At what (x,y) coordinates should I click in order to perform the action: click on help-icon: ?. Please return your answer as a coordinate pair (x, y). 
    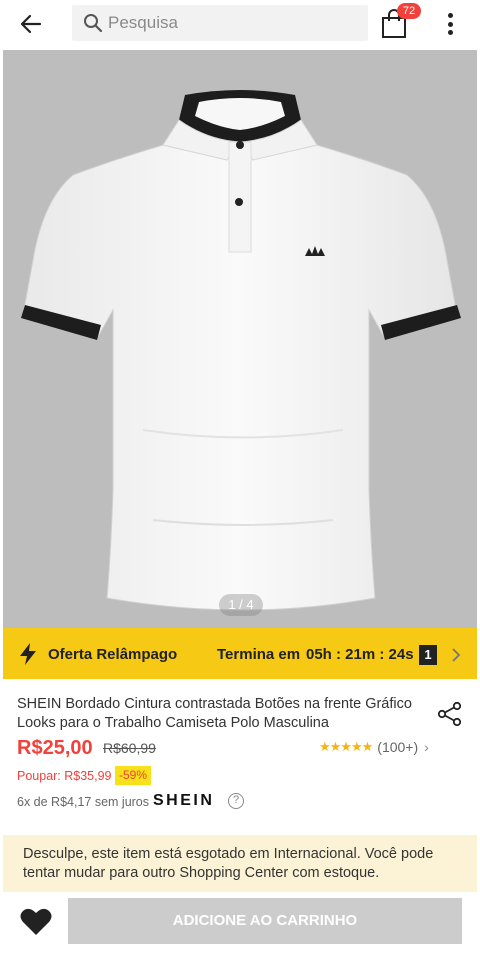
    Looking at the image, I should click on (236, 801).